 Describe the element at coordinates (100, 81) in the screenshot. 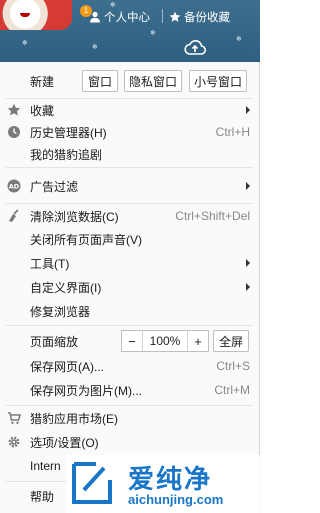

I see `new-window-button: 窗口` at that location.